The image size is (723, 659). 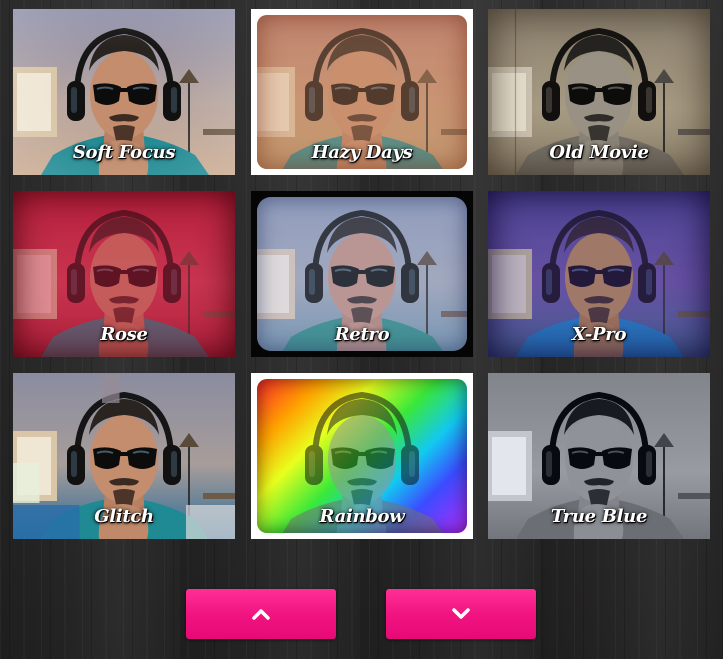 What do you see at coordinates (124, 456) in the screenshot?
I see `filter-tile-glitch: Glitch` at bounding box center [124, 456].